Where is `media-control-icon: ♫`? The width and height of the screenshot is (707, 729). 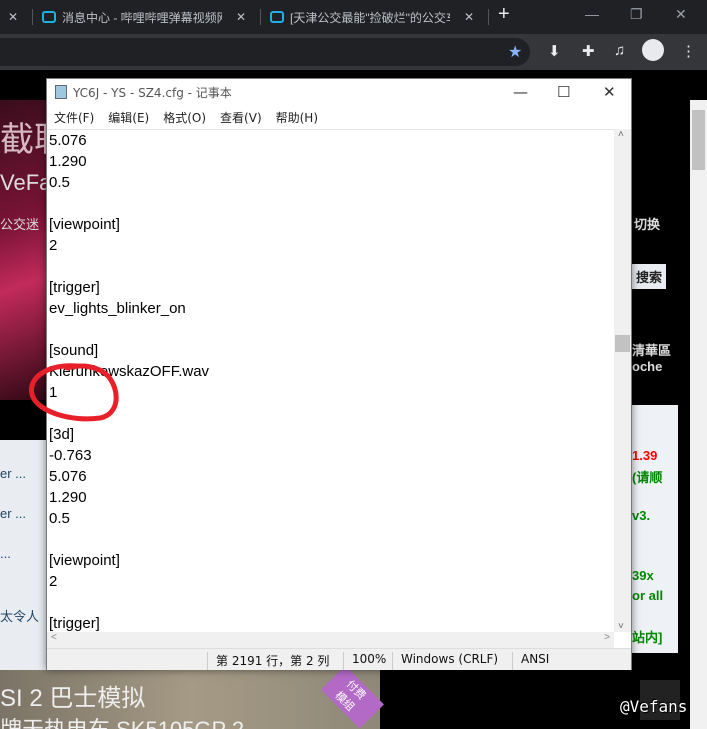
media-control-icon: ♫ is located at coordinates (619, 50).